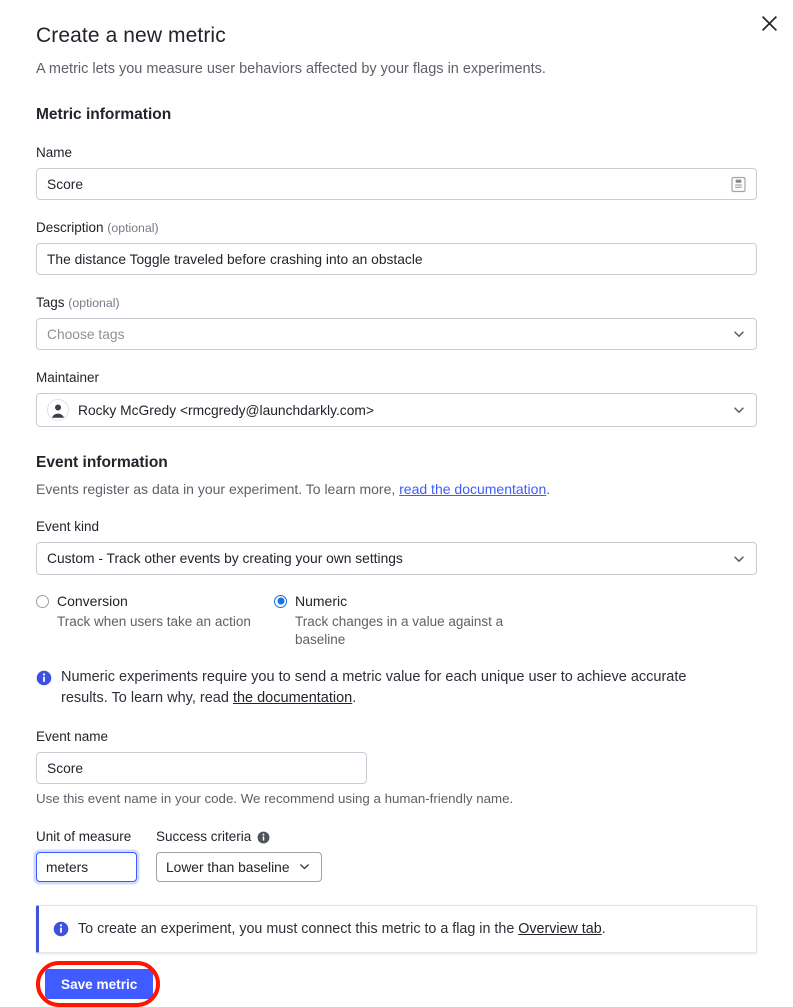  Describe the element at coordinates (65, 184) in the screenshot. I see `name-input-value: Score` at that location.